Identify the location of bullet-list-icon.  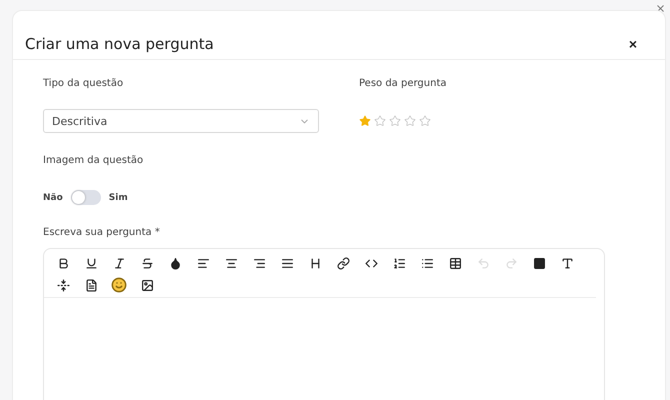
(427, 263).